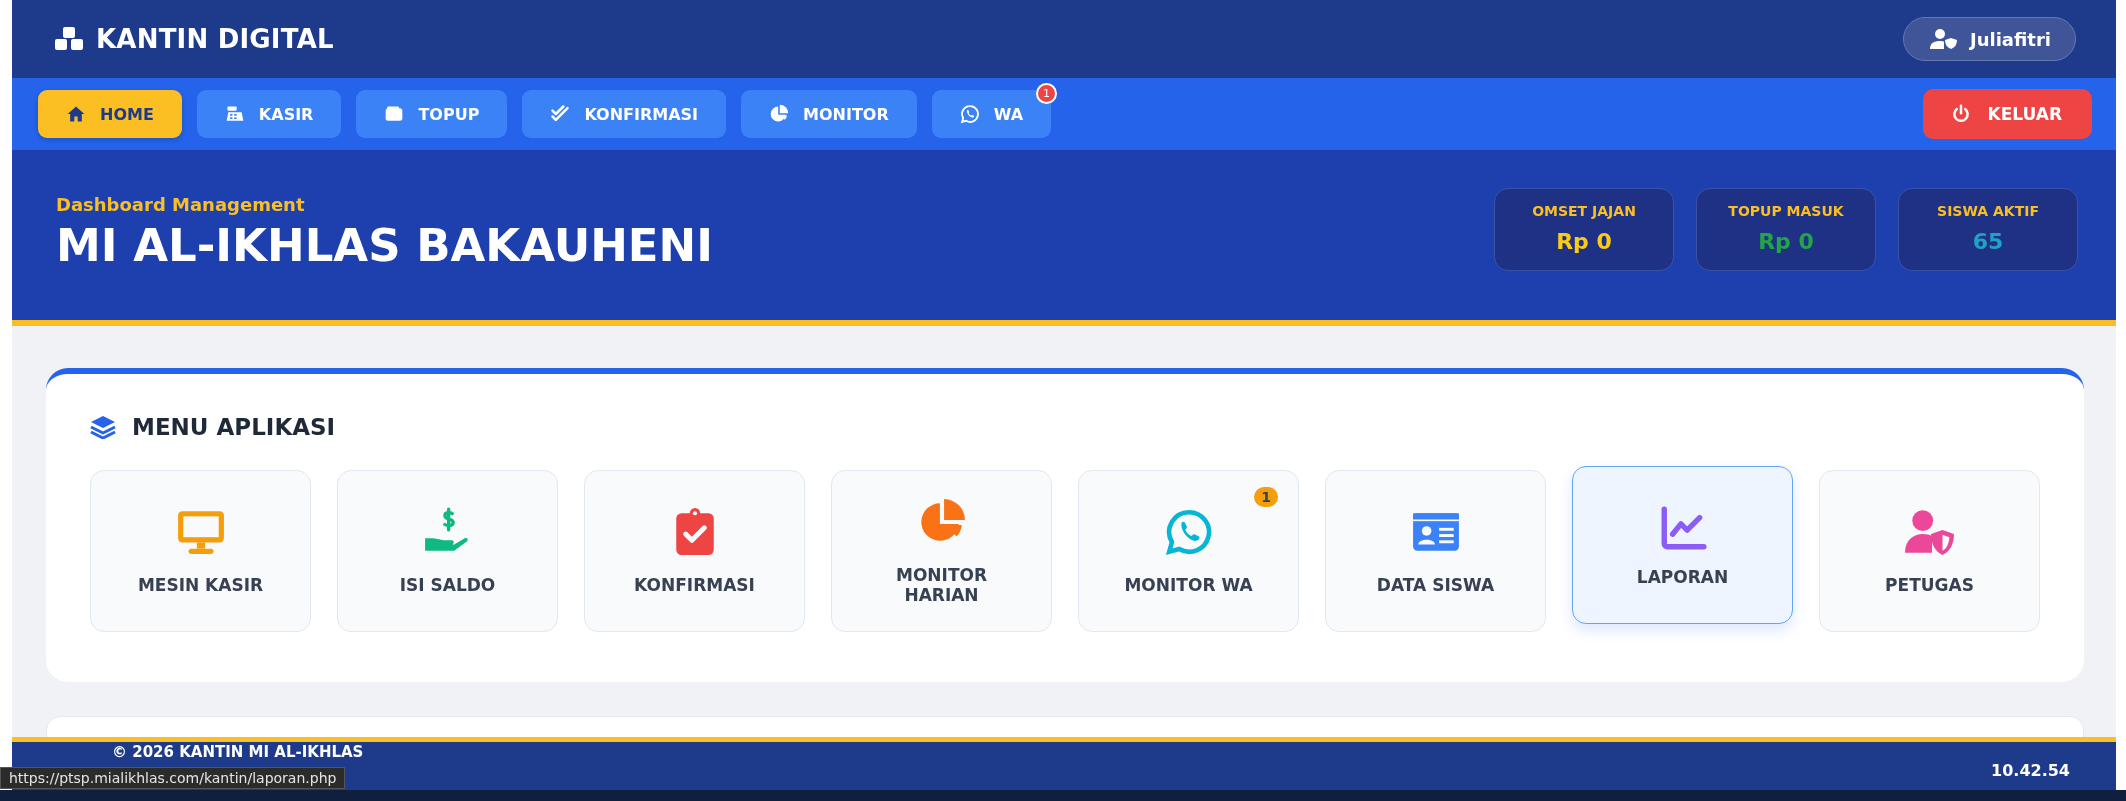 This screenshot has height=801, width=2126. Describe the element at coordinates (1435, 551) in the screenshot. I see `menu-tile: DATA SISWA` at that location.